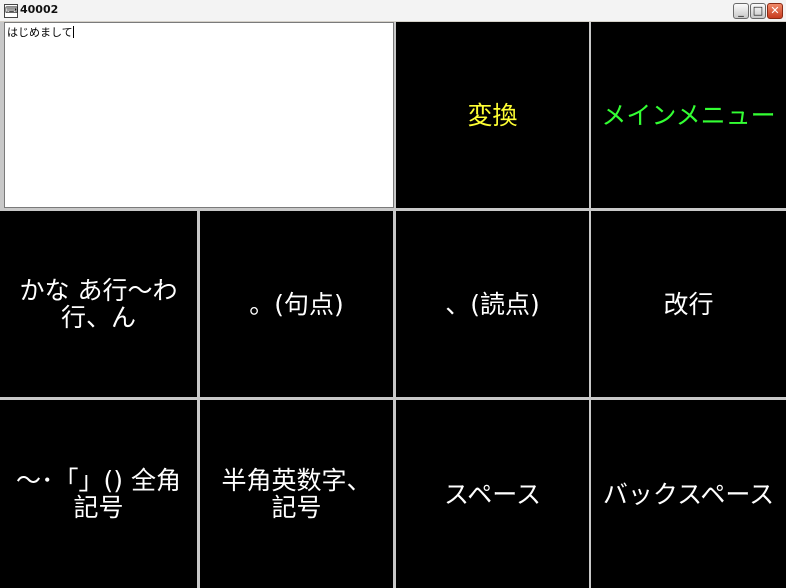 This screenshot has width=786, height=588. I want to click on main-menu-button: メインメニュー, so click(688, 115).